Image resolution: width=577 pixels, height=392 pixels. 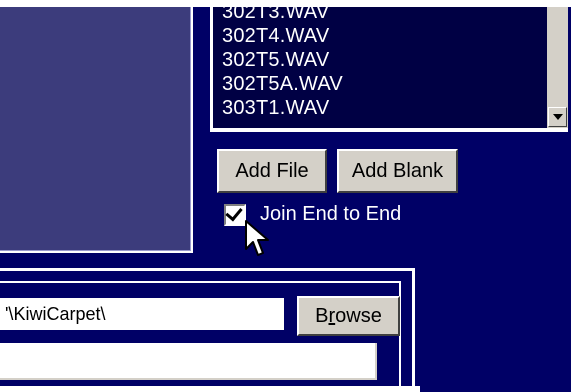 What do you see at coordinates (322, 315) in the screenshot?
I see `browse-label-start: B` at bounding box center [322, 315].